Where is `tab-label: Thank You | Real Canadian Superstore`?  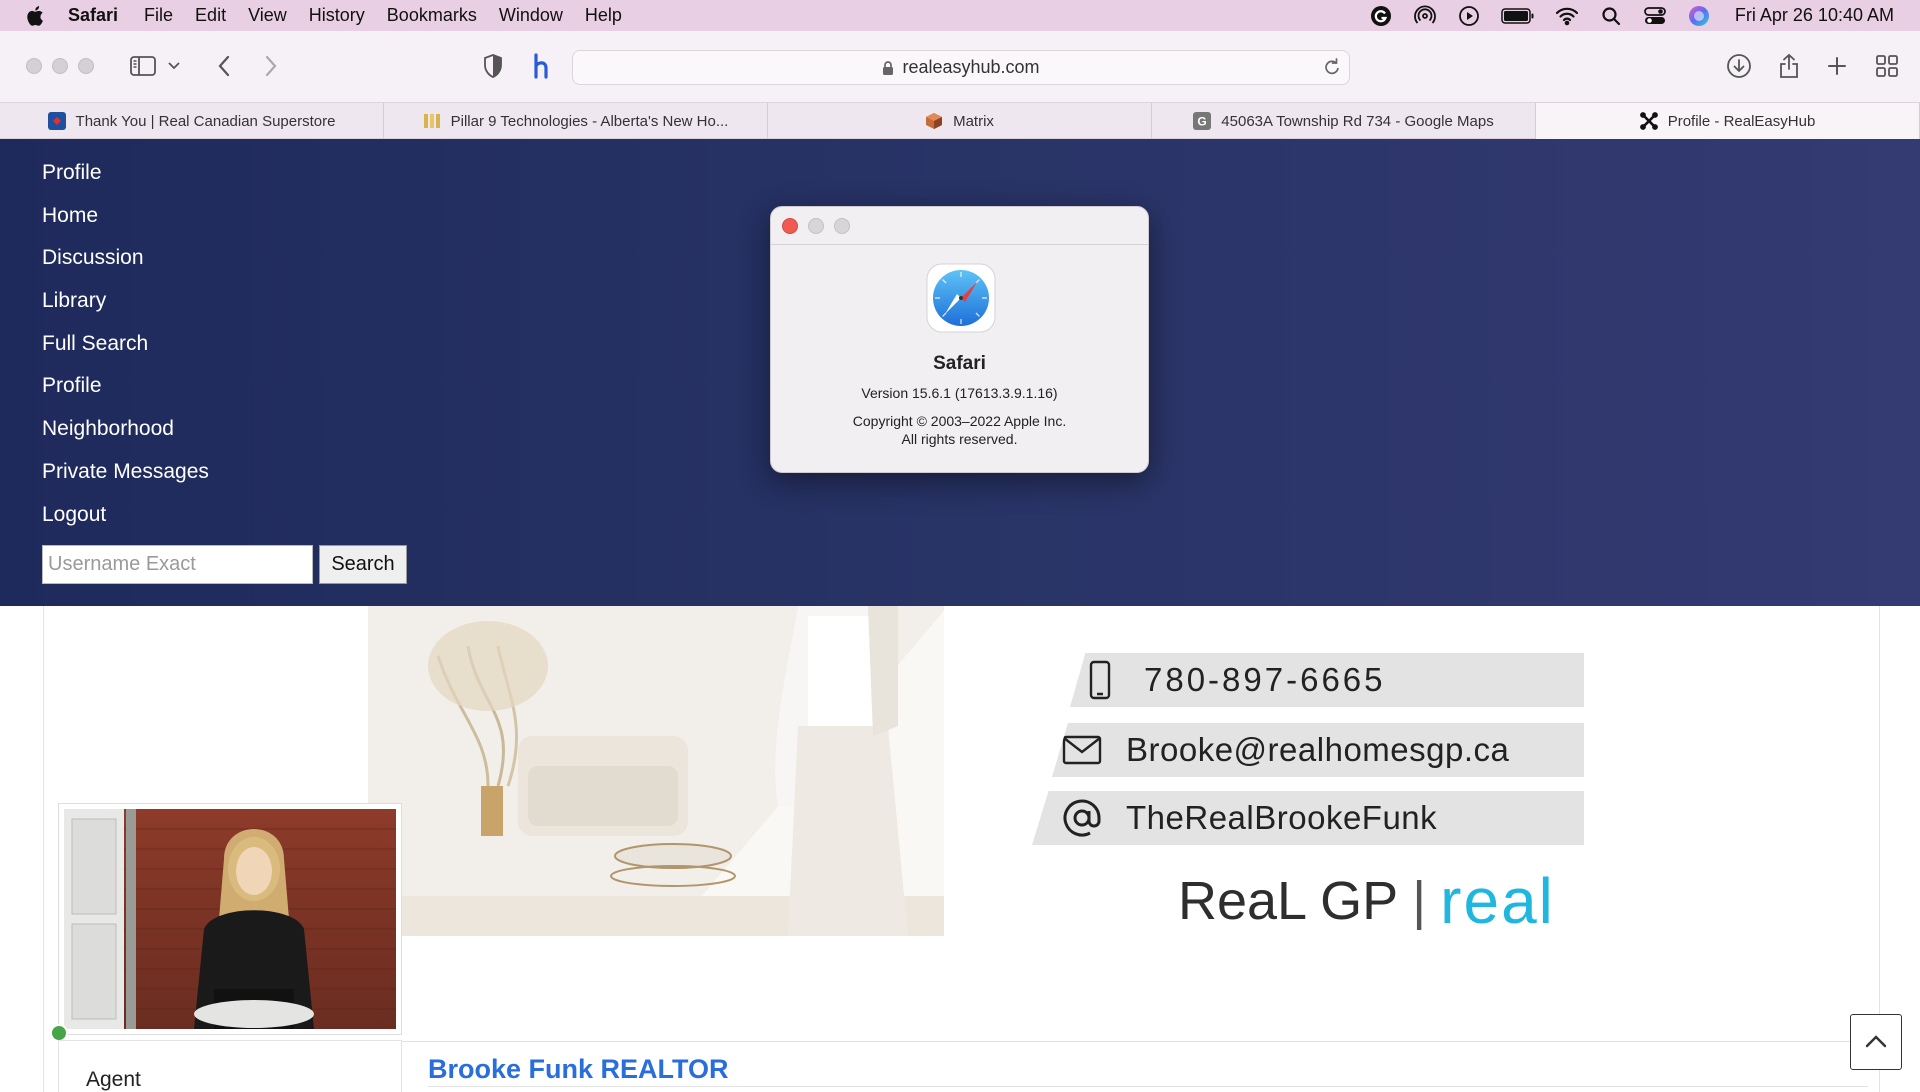 tab-label: Thank You | Real Canadian Superstore is located at coordinates (205, 121).